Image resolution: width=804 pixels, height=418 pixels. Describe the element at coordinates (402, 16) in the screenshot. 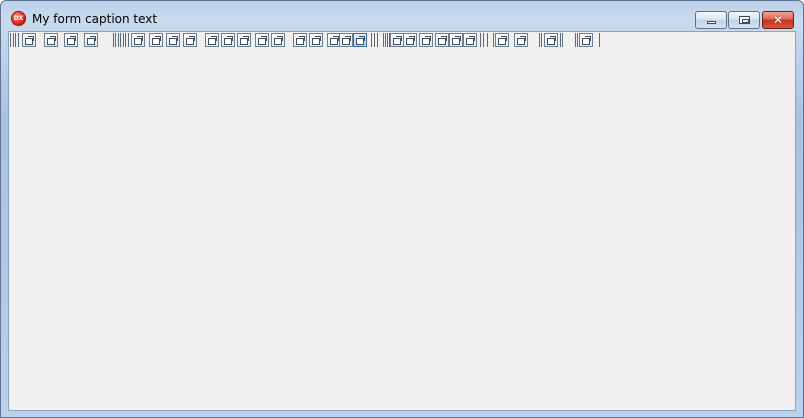

I see `title-bar: DX My form caption text ✕` at that location.